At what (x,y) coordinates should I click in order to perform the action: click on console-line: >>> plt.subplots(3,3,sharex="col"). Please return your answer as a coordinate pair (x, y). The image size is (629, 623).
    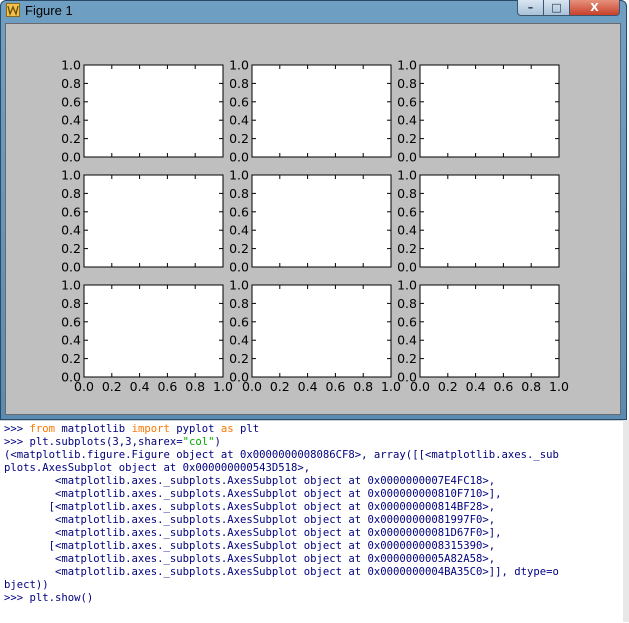
    Looking at the image, I should click on (112, 442).